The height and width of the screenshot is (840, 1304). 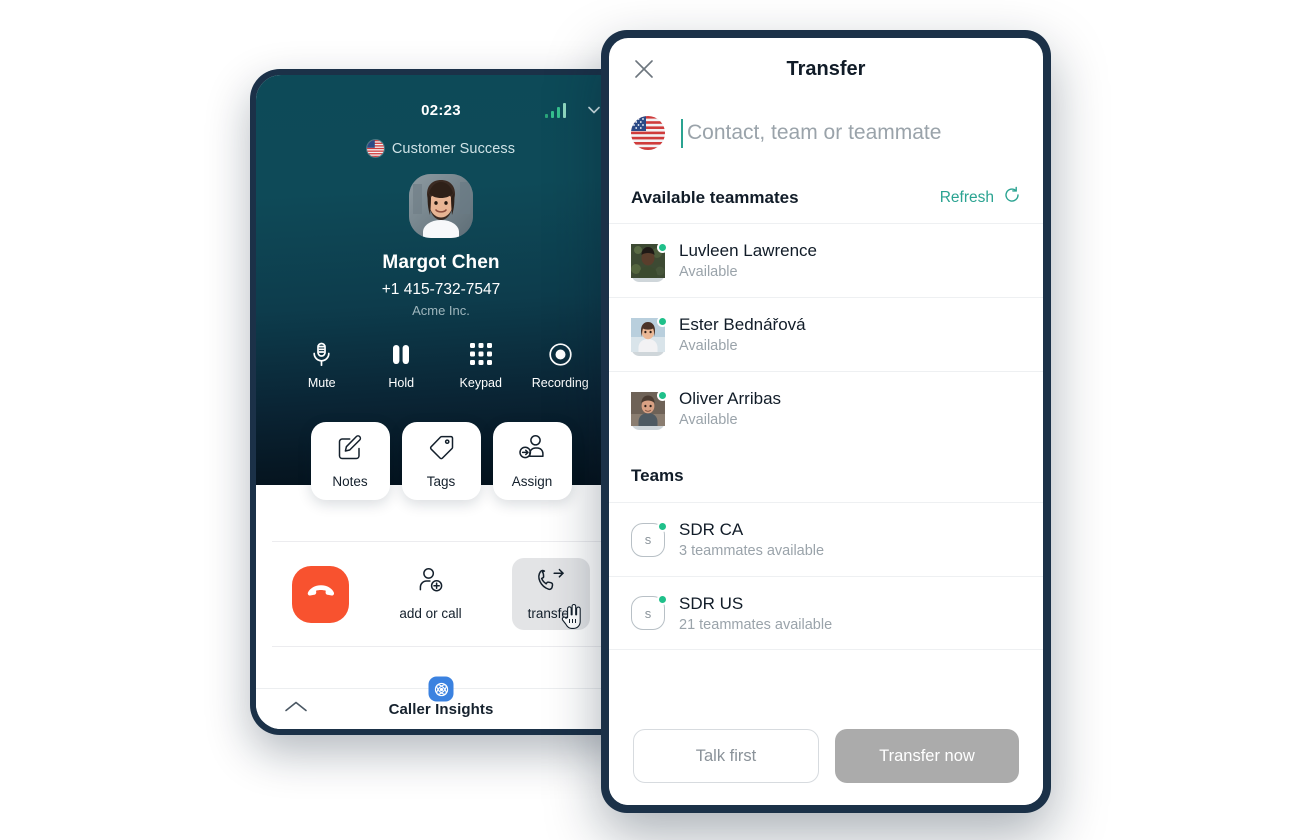 I want to click on refresh-icon, so click(x=1012, y=197).